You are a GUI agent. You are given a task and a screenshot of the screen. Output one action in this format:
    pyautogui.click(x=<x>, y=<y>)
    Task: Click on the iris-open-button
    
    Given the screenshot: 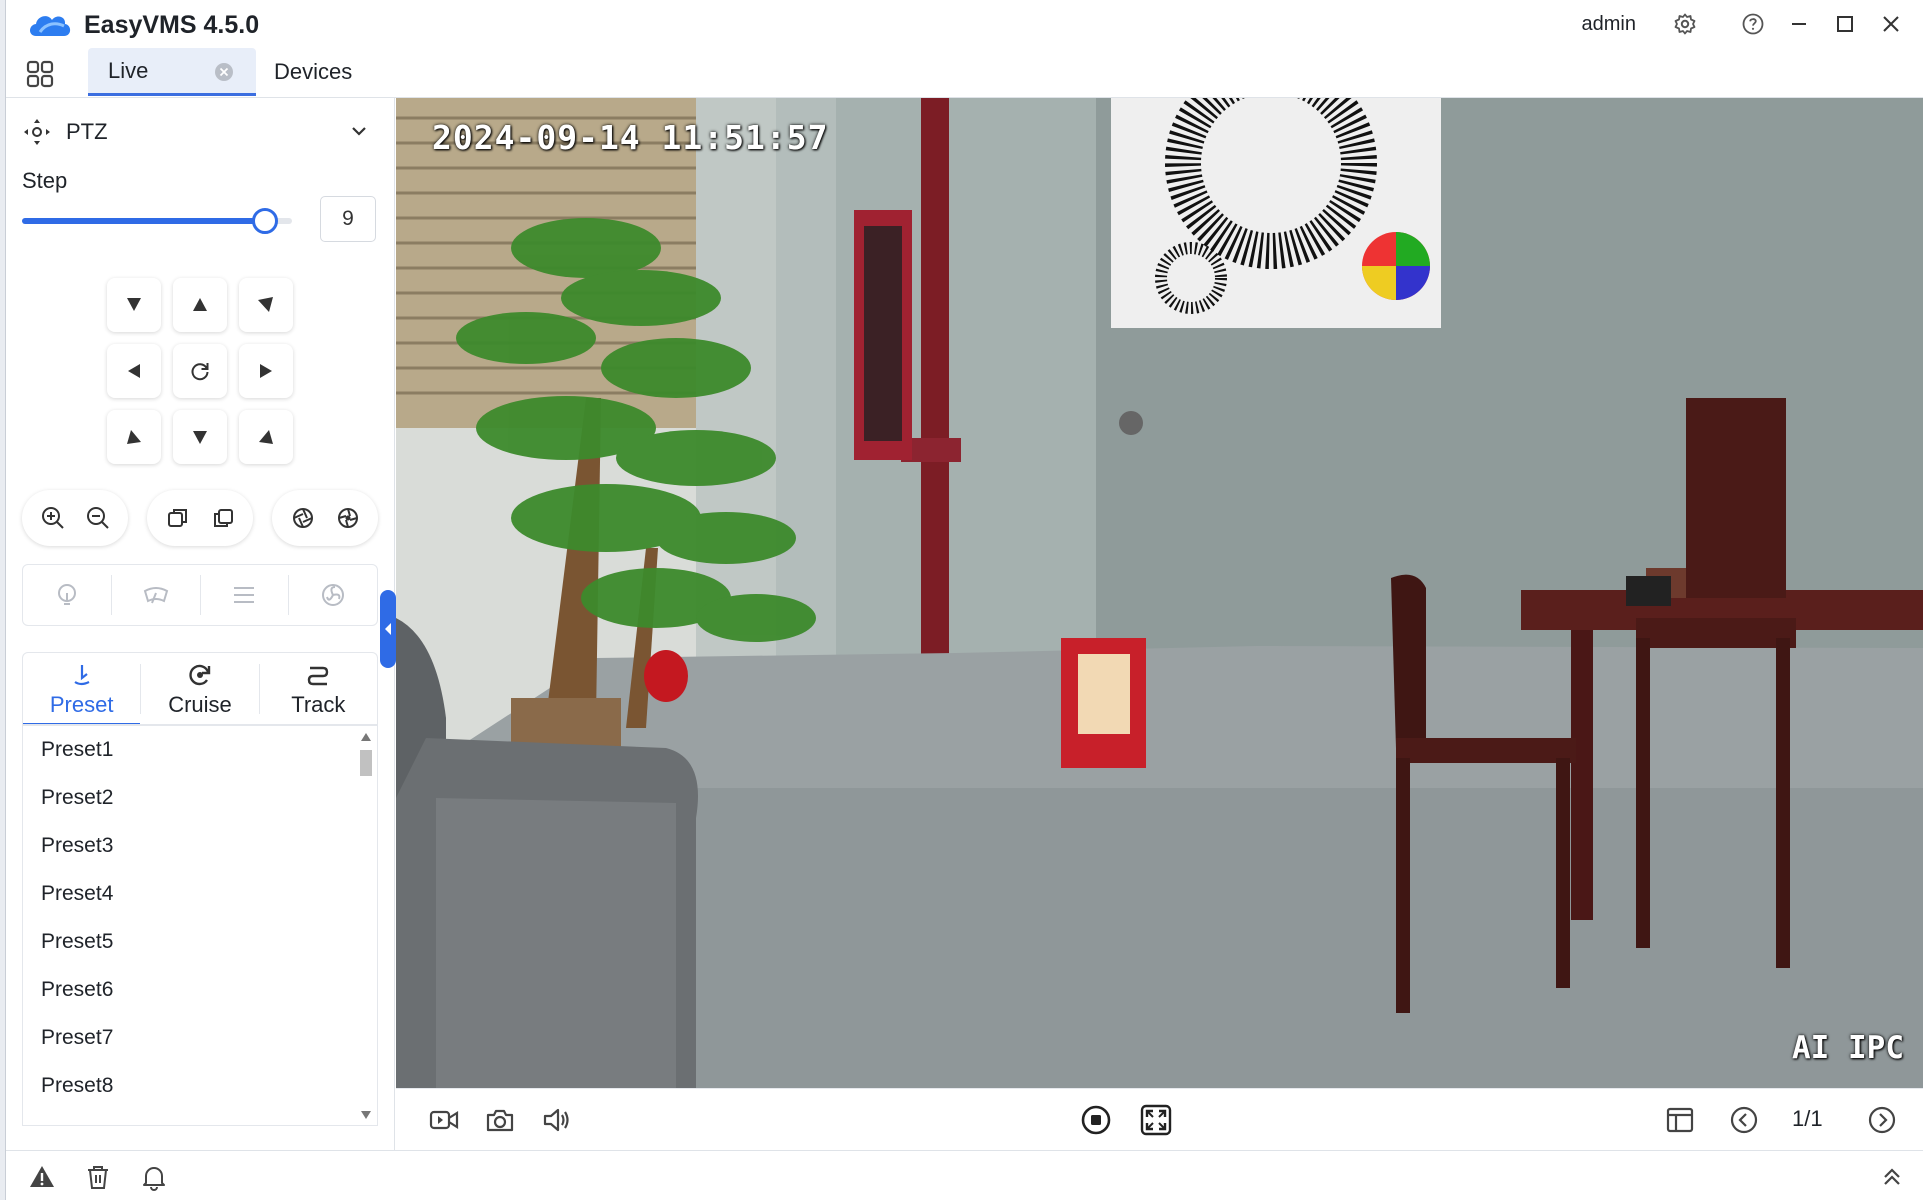 What is the action you would take?
    pyautogui.click(x=303, y=518)
    